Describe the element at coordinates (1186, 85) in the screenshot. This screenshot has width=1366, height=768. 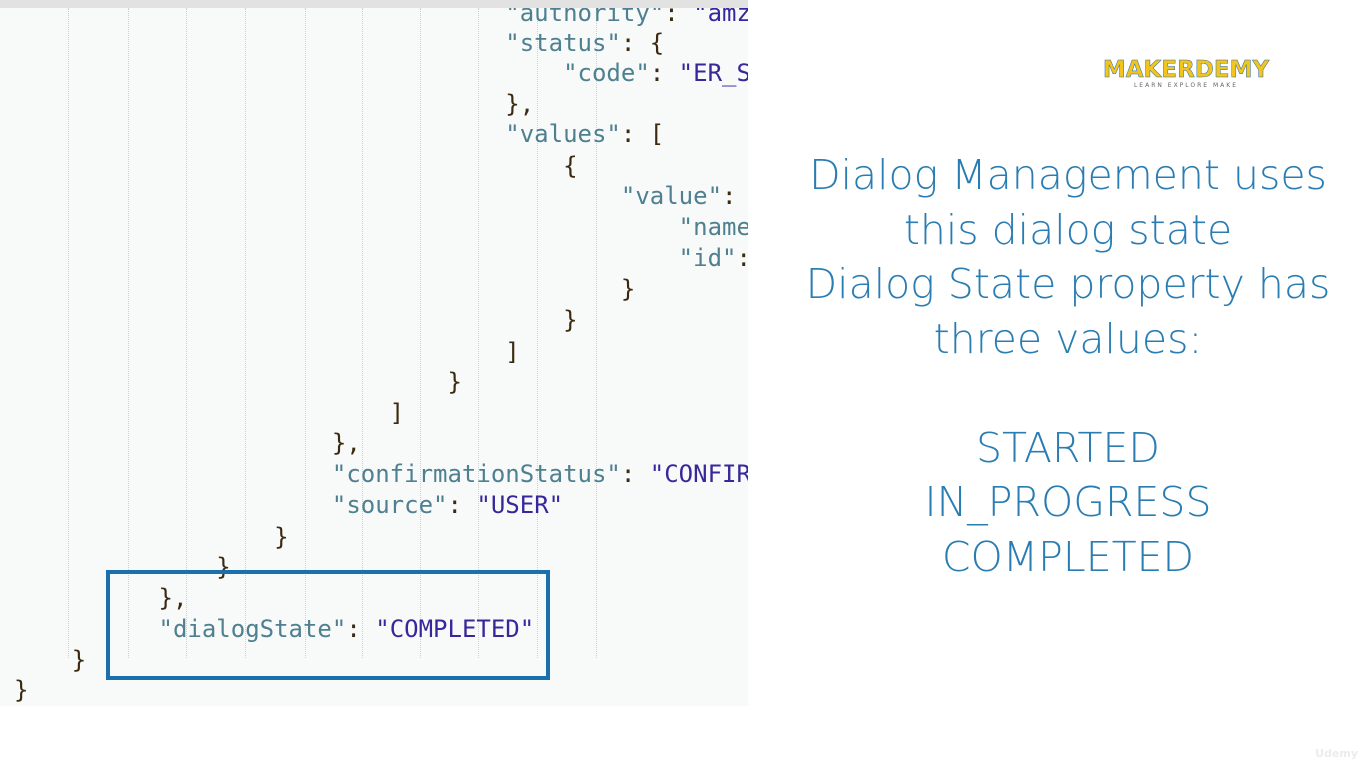
I see `logo-tagline: LEARN EXPLORE MAKE` at that location.